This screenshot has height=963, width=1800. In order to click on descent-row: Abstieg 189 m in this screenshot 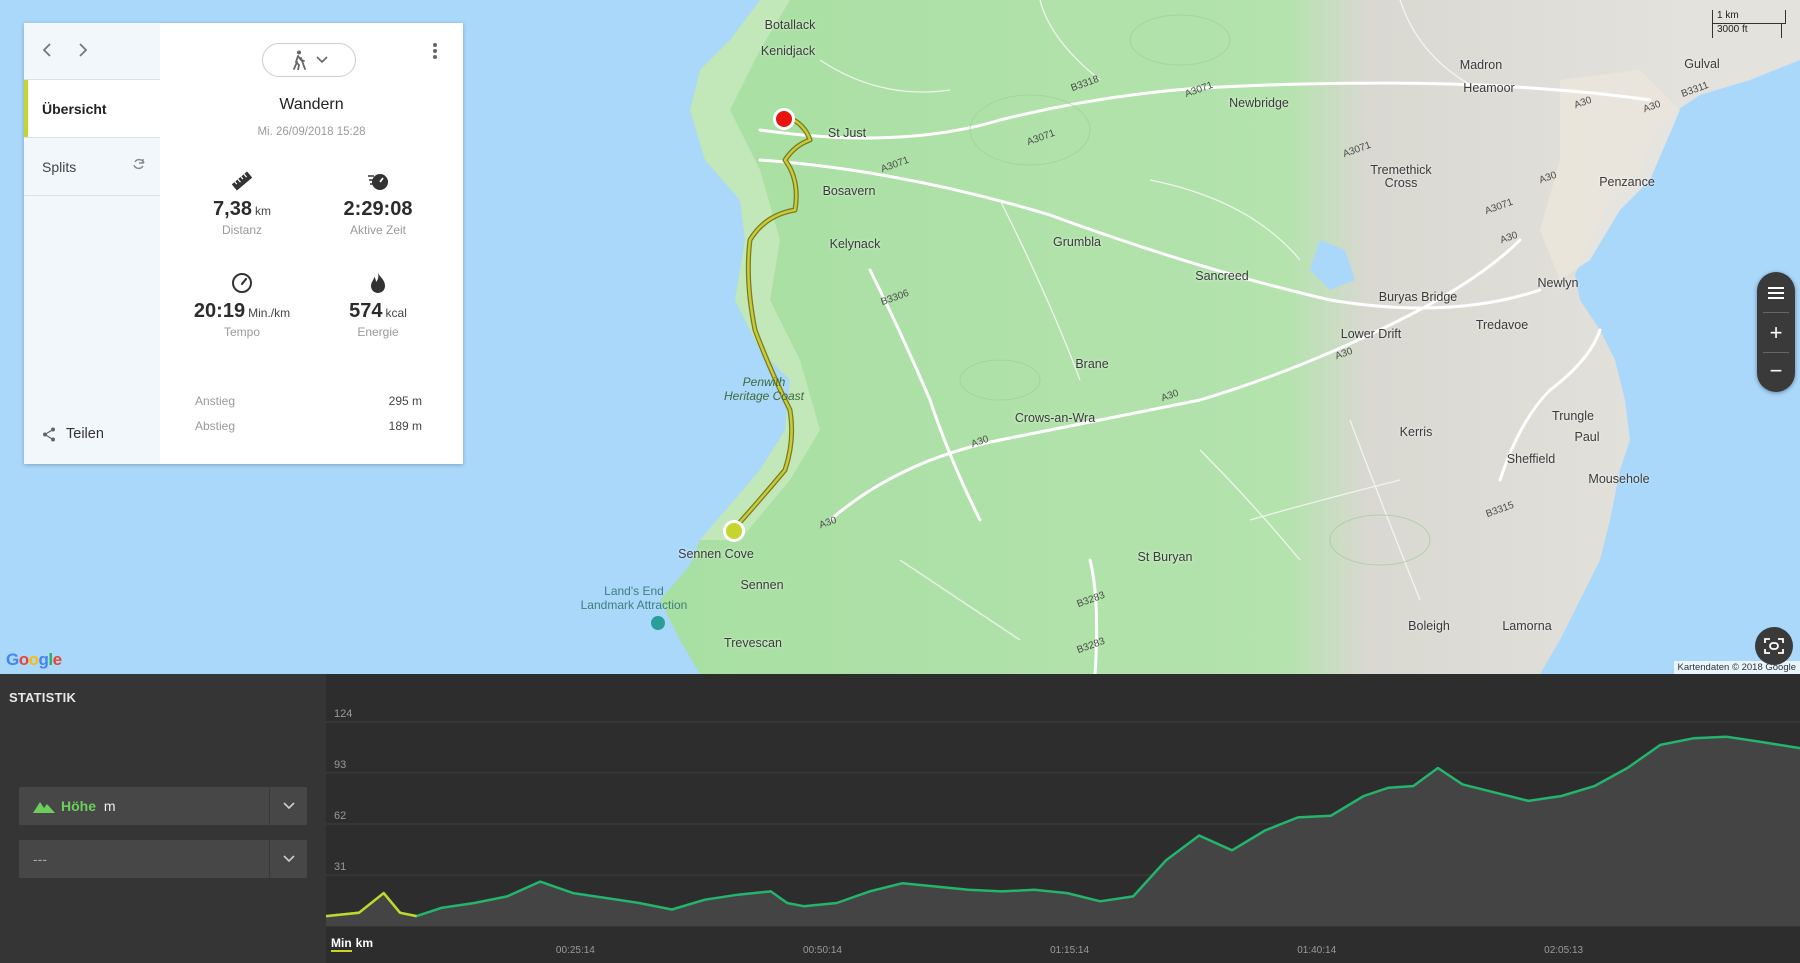, I will do `click(308, 426)`.